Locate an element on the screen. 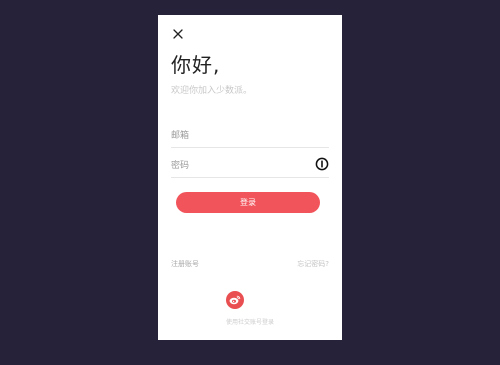 Image resolution: width=500 pixels, height=365 pixels. register-link: 注册账号 is located at coordinates (185, 264).